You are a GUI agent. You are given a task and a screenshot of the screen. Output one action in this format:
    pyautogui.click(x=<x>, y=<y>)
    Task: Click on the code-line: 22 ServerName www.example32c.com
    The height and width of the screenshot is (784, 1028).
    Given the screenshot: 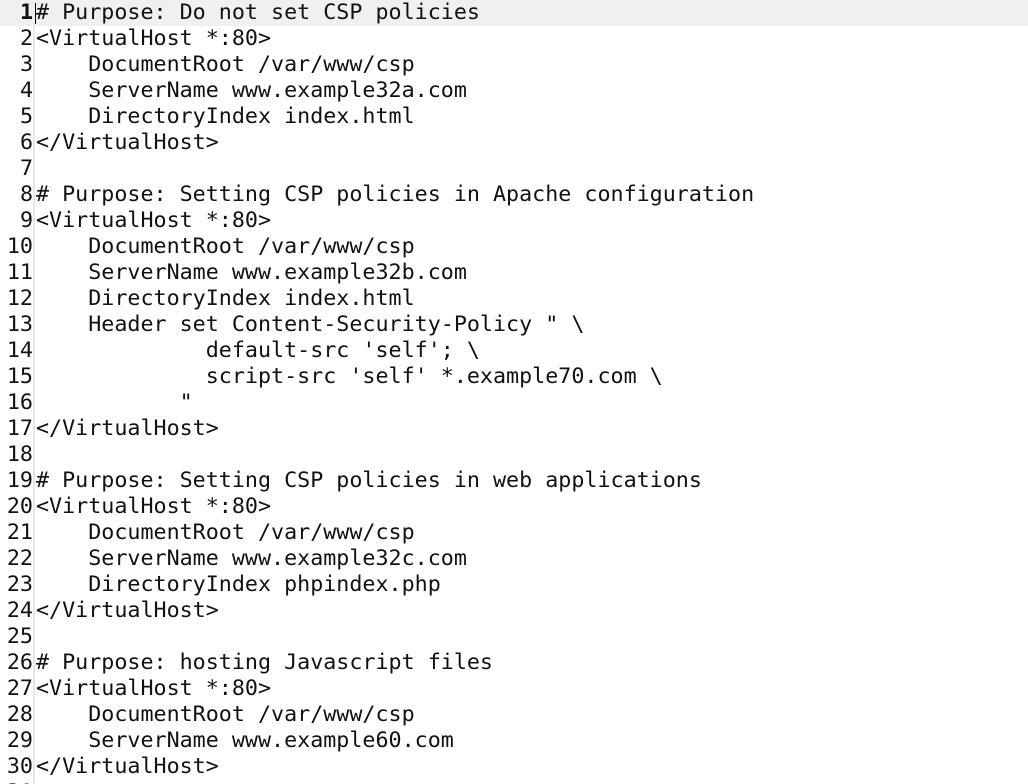 What is the action you would take?
    pyautogui.click(x=514, y=559)
    